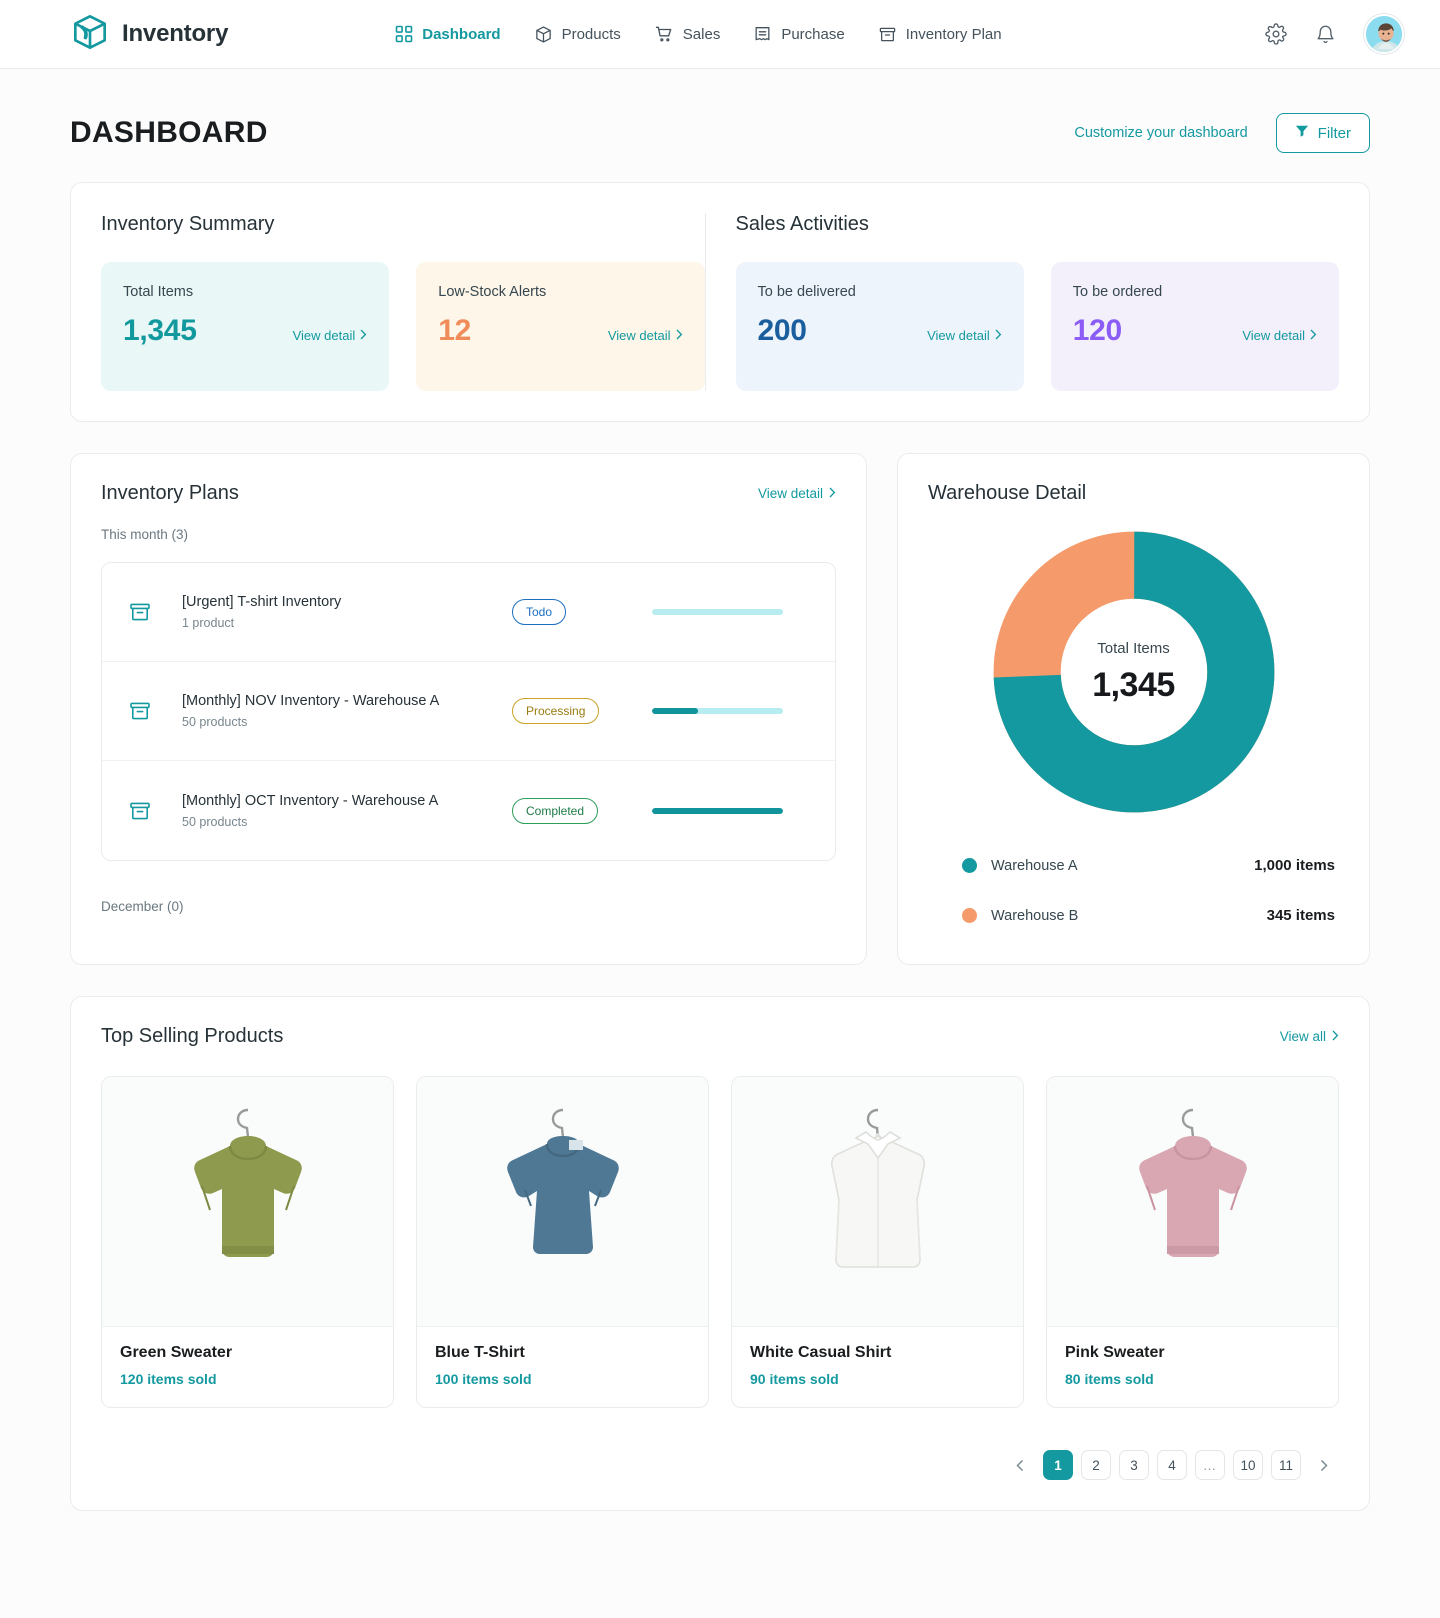 Image resolution: width=1440 pixels, height=1618 pixels. I want to click on product-card: White Casual Shirt 90 items sold, so click(877, 1242).